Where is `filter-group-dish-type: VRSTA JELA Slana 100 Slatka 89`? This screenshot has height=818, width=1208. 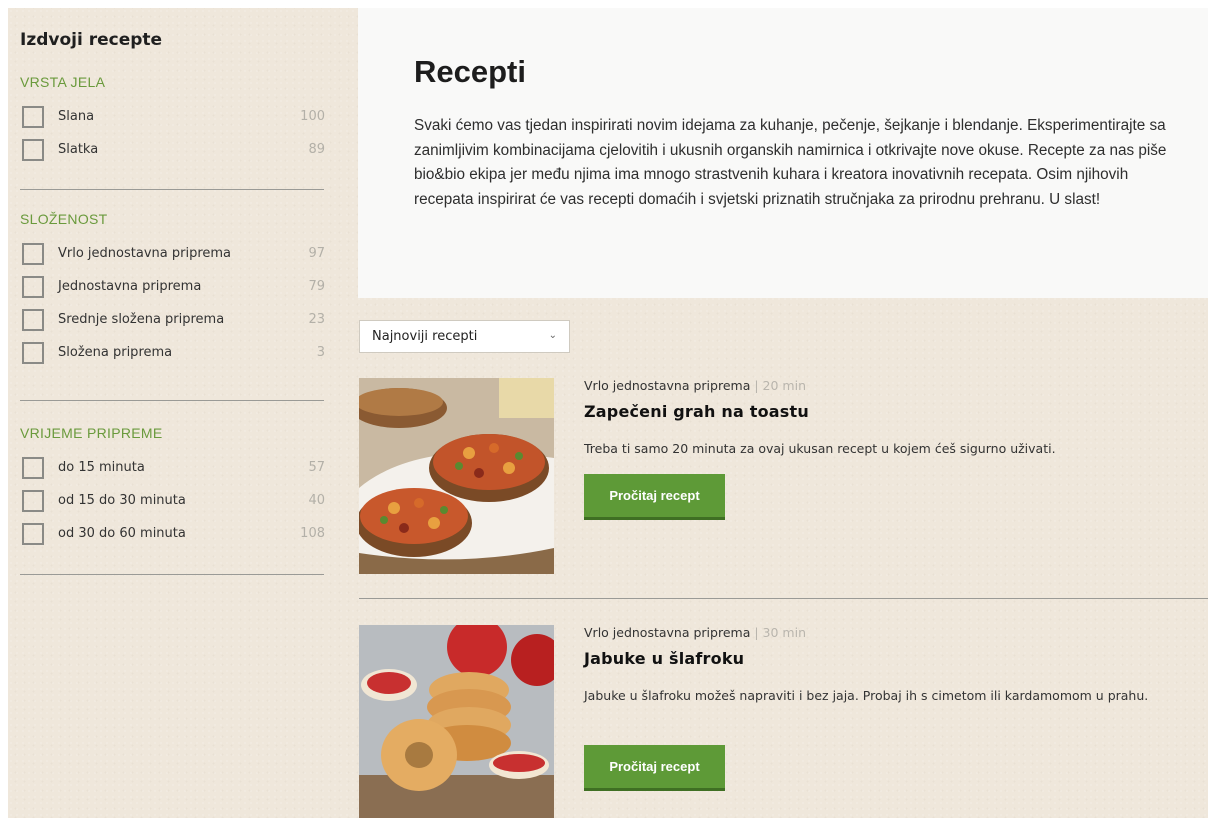
filter-group-dish-type: VRSTA JELA Slana 100 Slatka 89 is located at coordinates (172, 120).